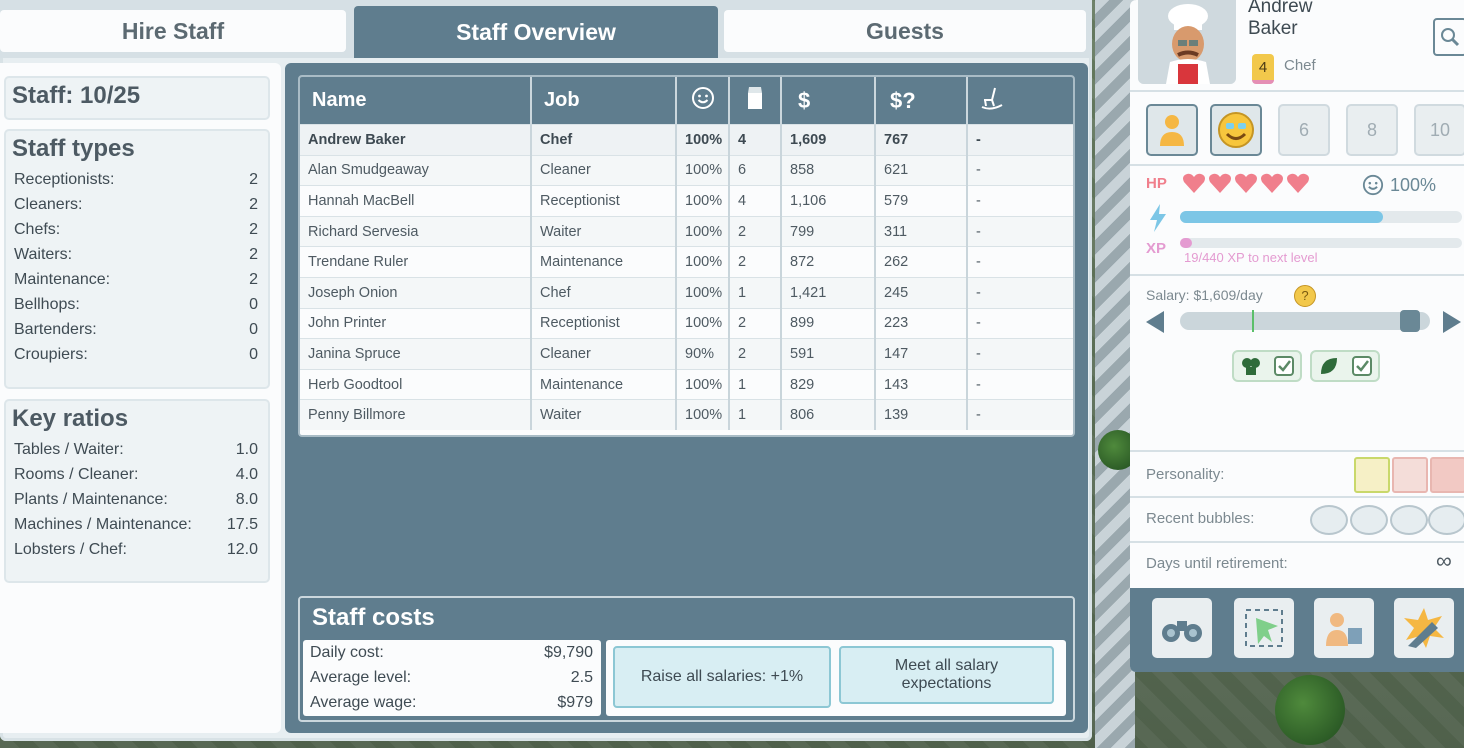 The height and width of the screenshot is (748, 1464). Describe the element at coordinates (755, 201) in the screenshot. I see `cell-level: 4` at that location.